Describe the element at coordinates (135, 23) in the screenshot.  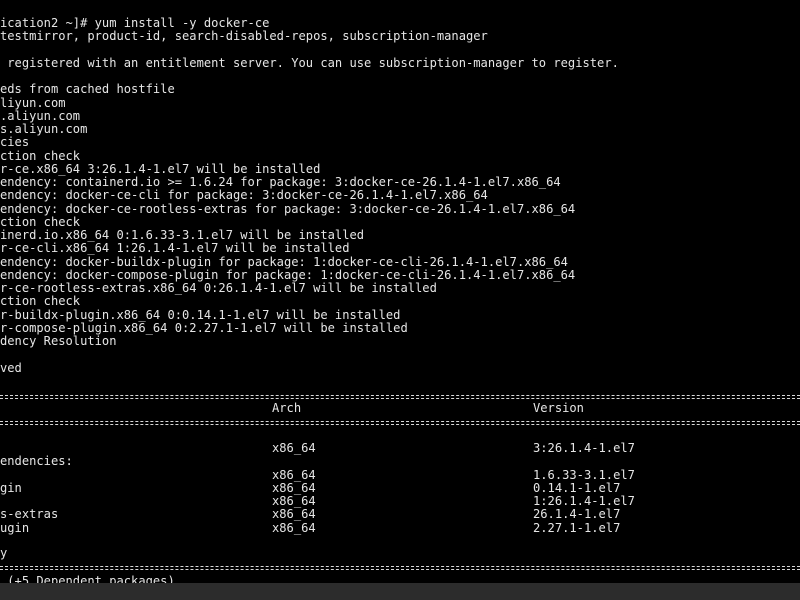
I see `terminal-line: ication2 ~]# yum install -y docker-ce` at that location.